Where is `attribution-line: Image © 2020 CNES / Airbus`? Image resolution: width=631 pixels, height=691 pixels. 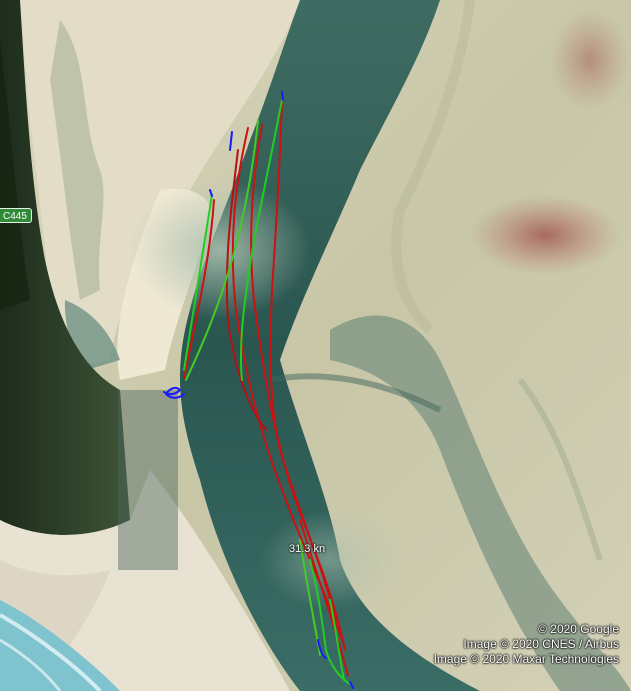 attribution-line: Image © 2020 CNES / Airbus is located at coordinates (541, 644).